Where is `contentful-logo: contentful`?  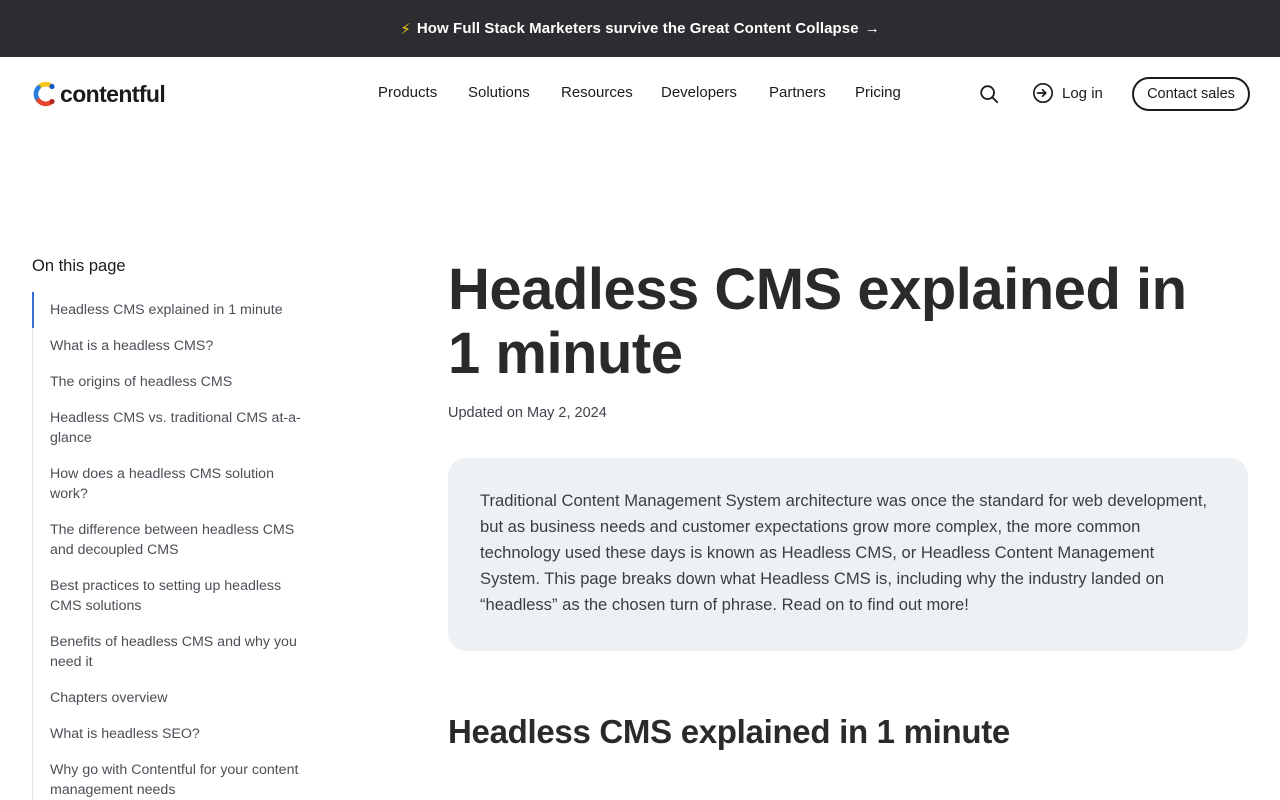
contentful-logo: contentful is located at coordinates (99, 94).